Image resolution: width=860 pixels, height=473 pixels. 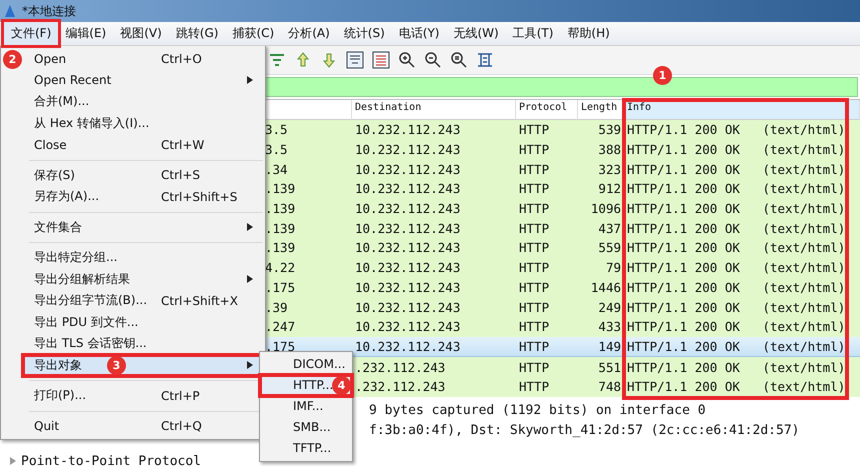 I want to click on menu-item: 视图(V), so click(x=141, y=33).